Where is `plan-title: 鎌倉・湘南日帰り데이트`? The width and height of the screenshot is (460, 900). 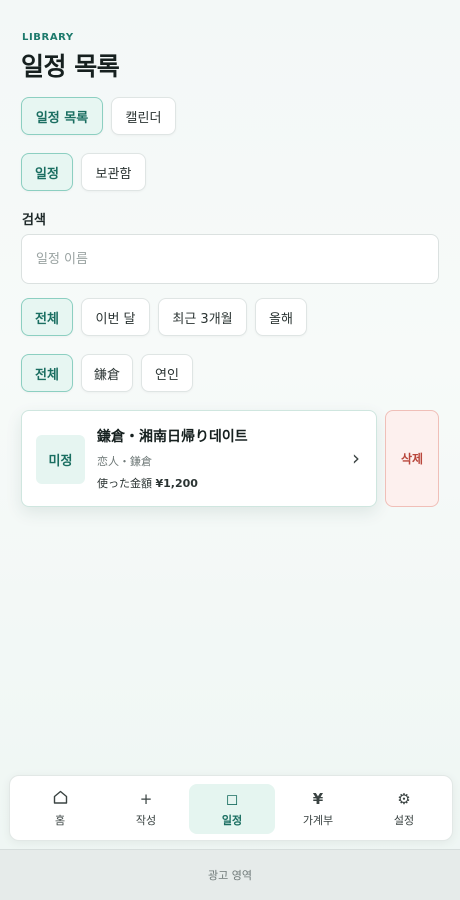
plan-title: 鎌倉・湘南日帰り데이트 is located at coordinates (172, 437).